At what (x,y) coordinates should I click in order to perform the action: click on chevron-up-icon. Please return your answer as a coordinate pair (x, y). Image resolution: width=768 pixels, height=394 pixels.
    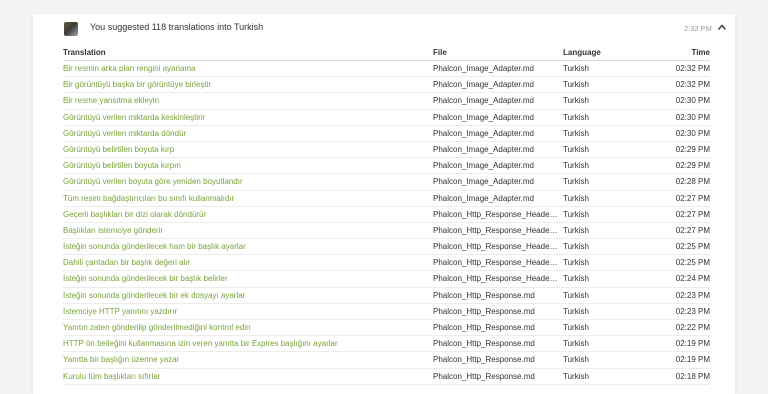
    Looking at the image, I should click on (722, 27).